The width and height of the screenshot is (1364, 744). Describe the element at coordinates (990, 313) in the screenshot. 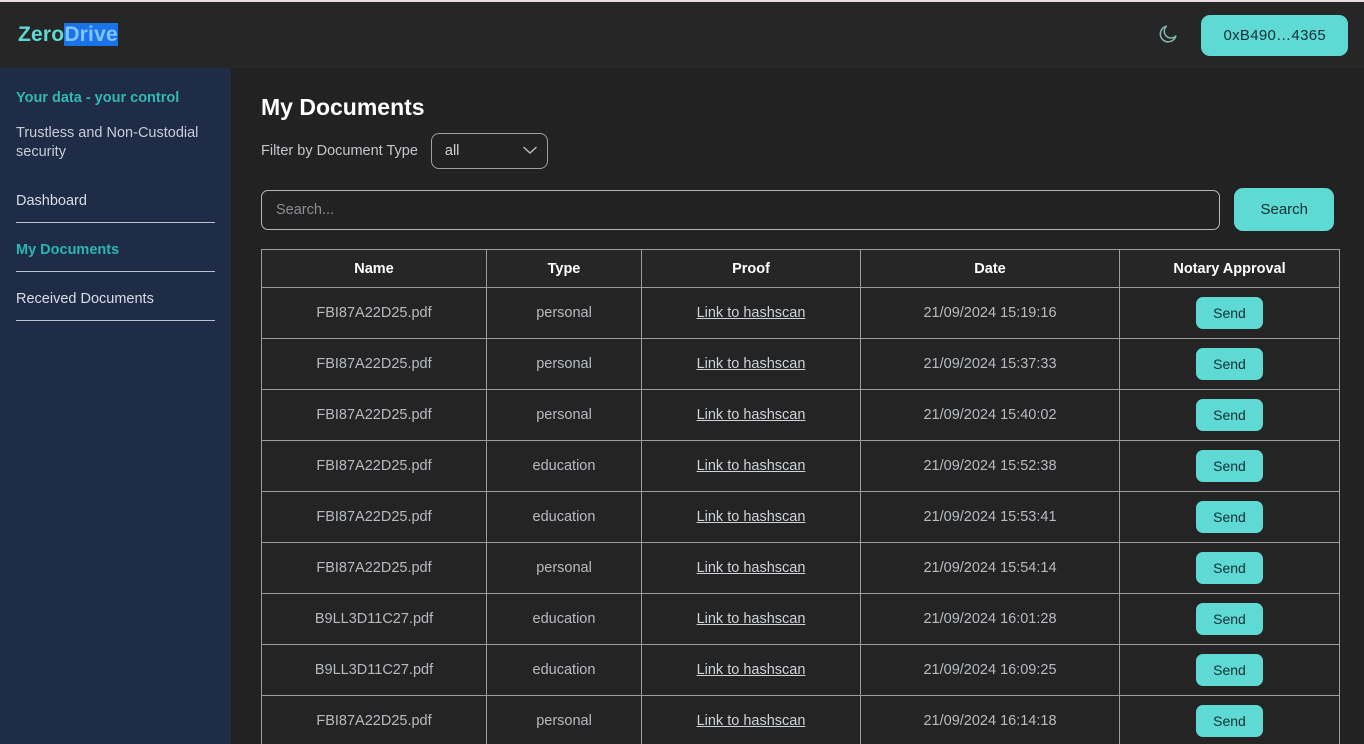

I see `cell-date: 21/09/2024 15:19:16` at that location.